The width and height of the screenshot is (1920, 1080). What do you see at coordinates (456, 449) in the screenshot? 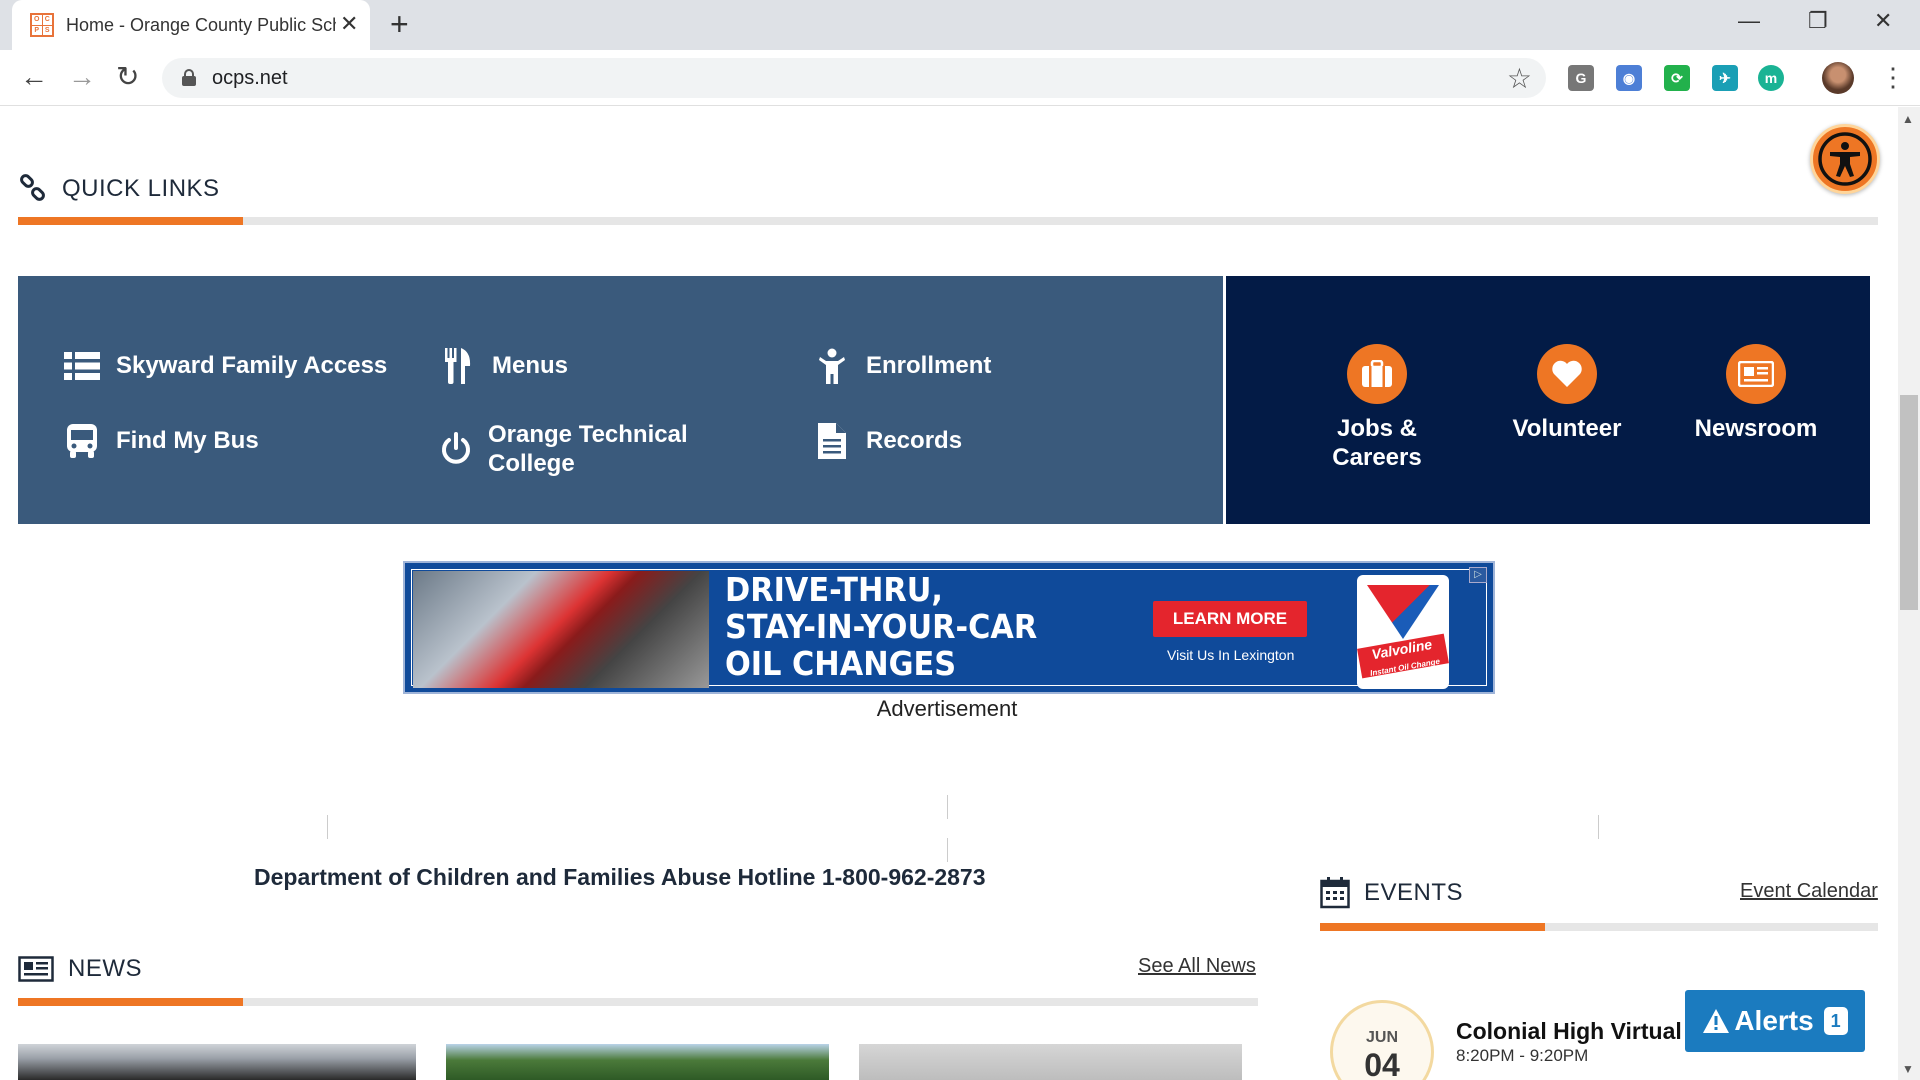
I see `power-icon` at bounding box center [456, 449].